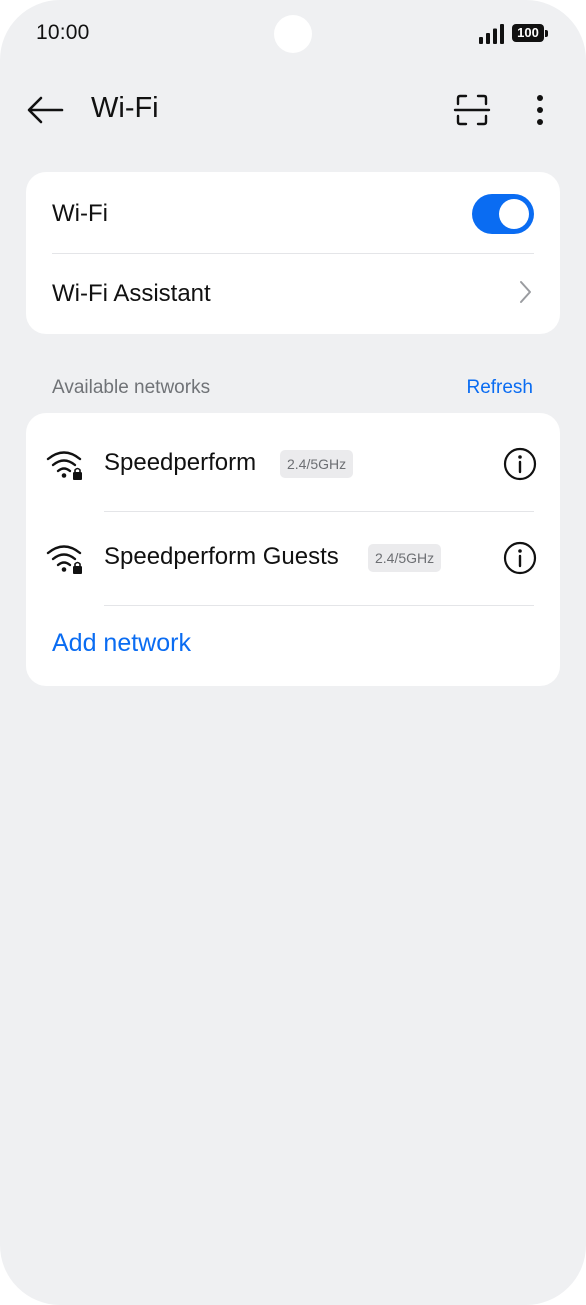  Describe the element at coordinates (180, 462) in the screenshot. I see `network-name: Speedperform` at that location.